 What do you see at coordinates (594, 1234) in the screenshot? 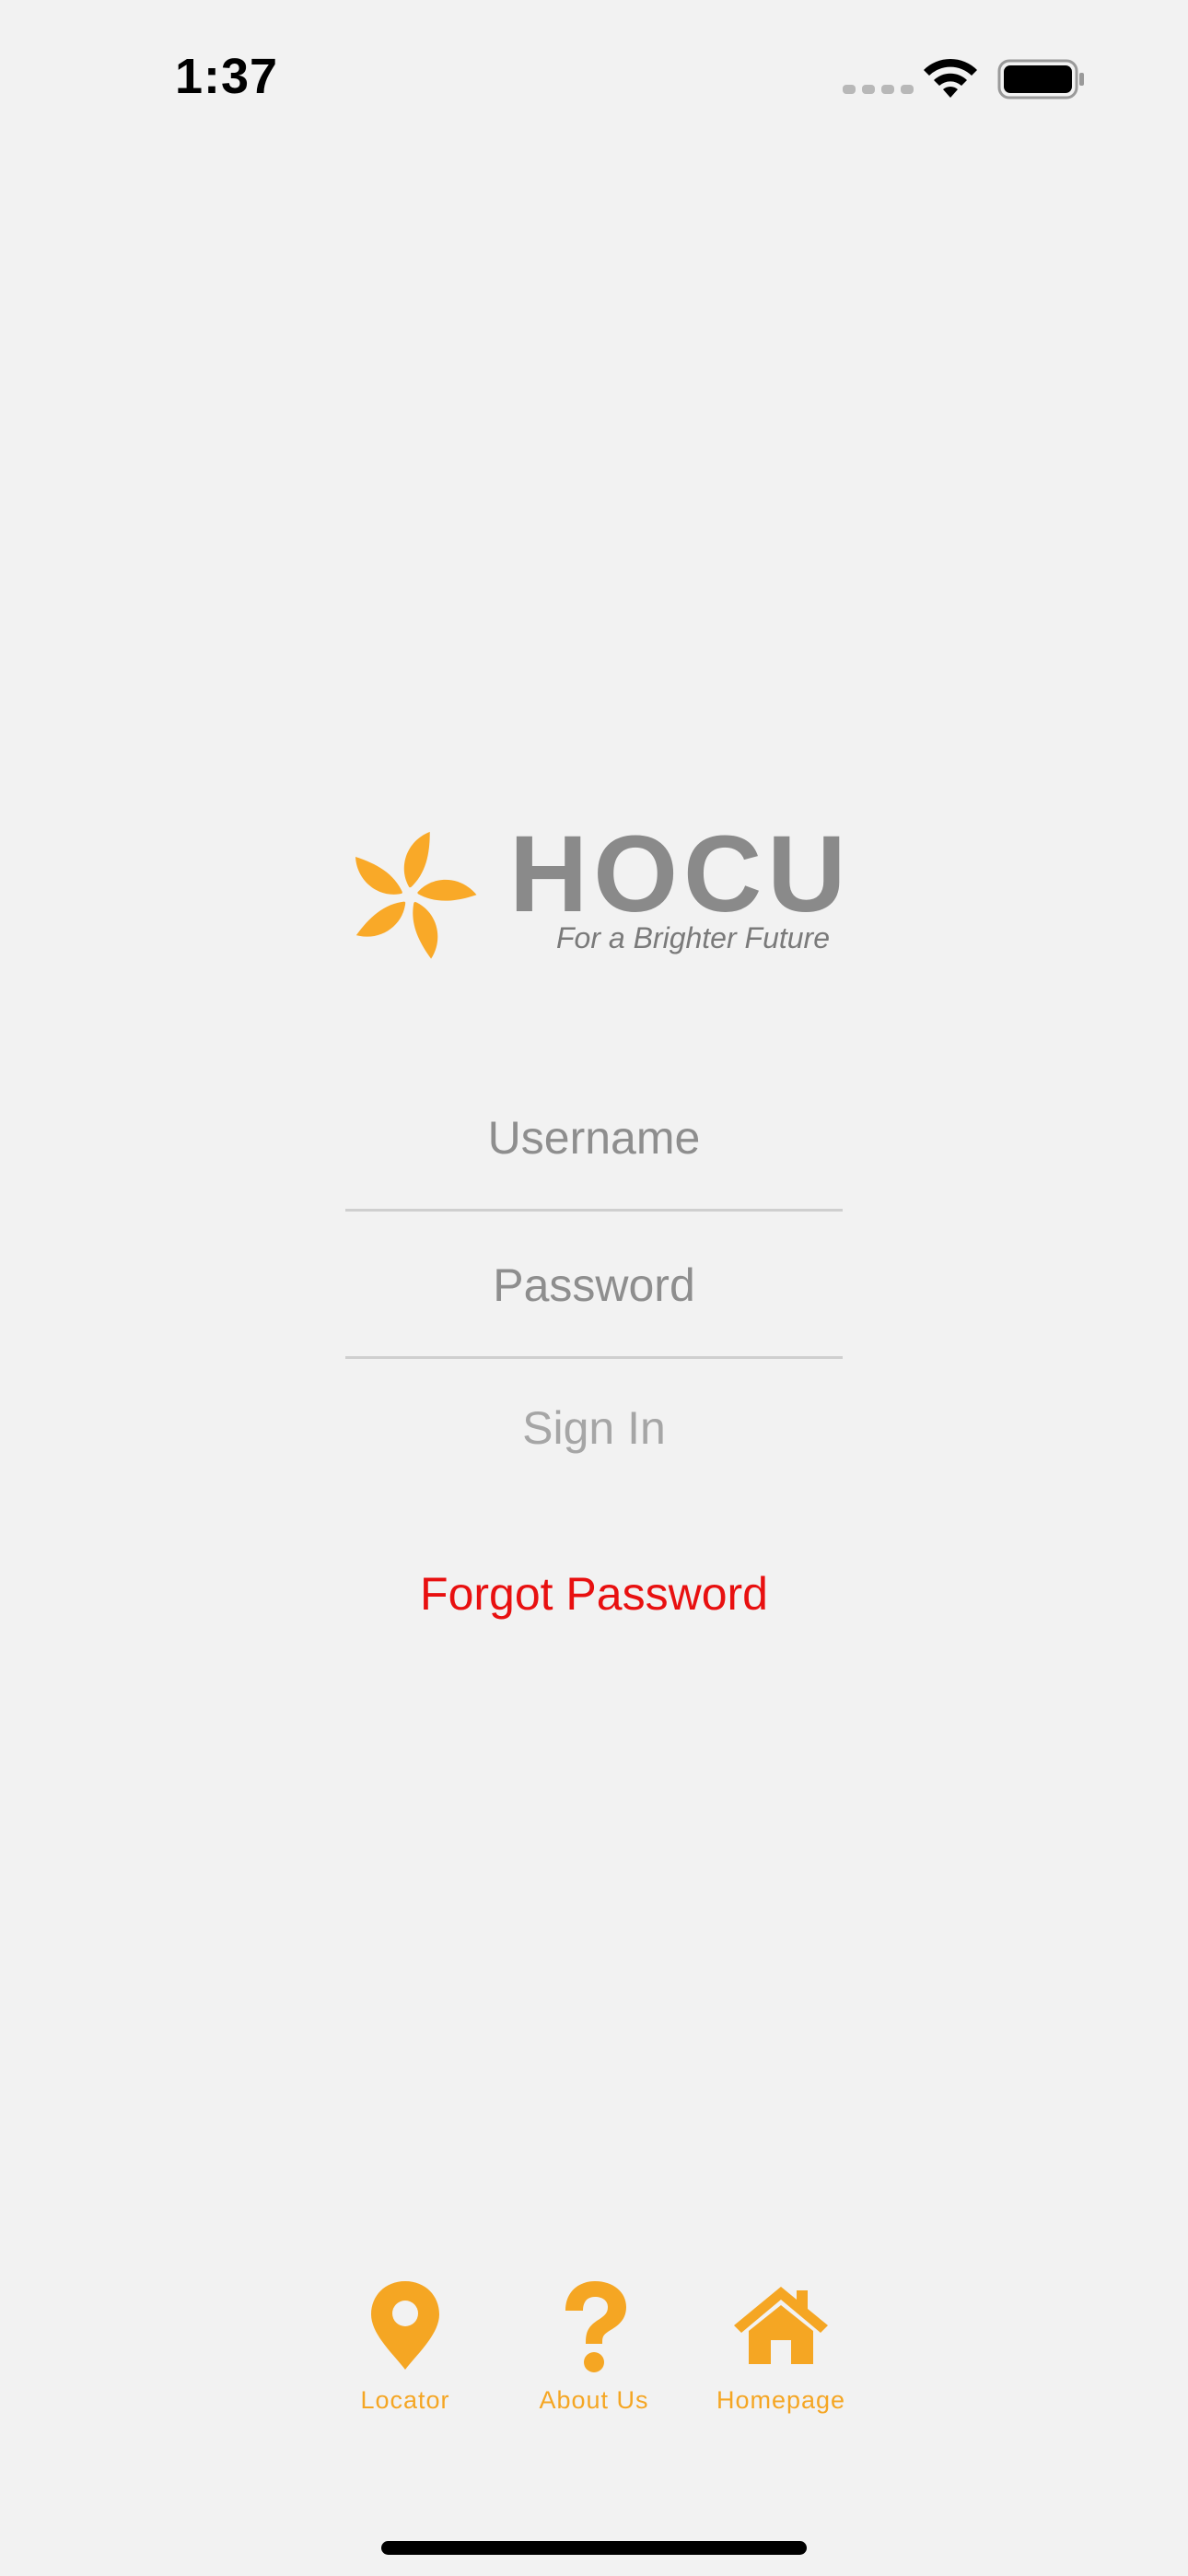
I see `login-form` at bounding box center [594, 1234].